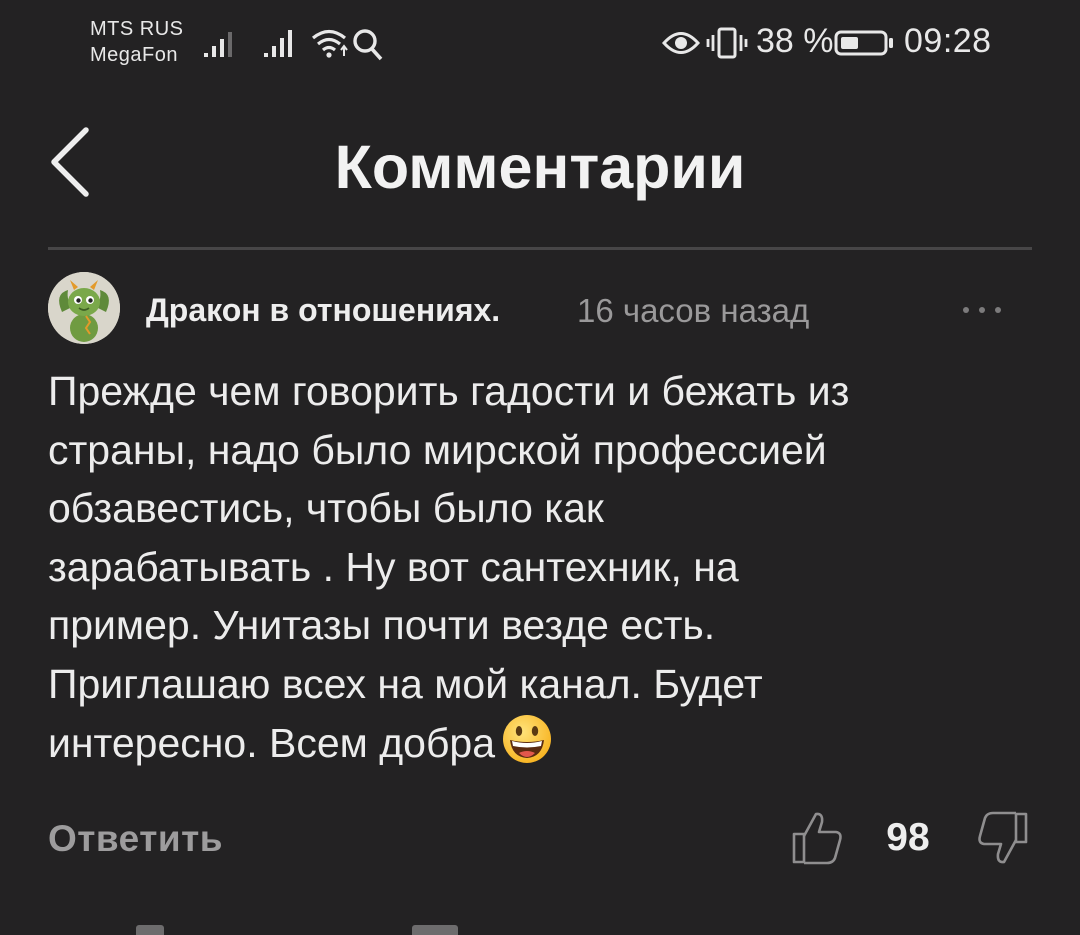 This screenshot has width=1080, height=935. Describe the element at coordinates (863, 43) in the screenshot. I see `battery-icon` at that location.